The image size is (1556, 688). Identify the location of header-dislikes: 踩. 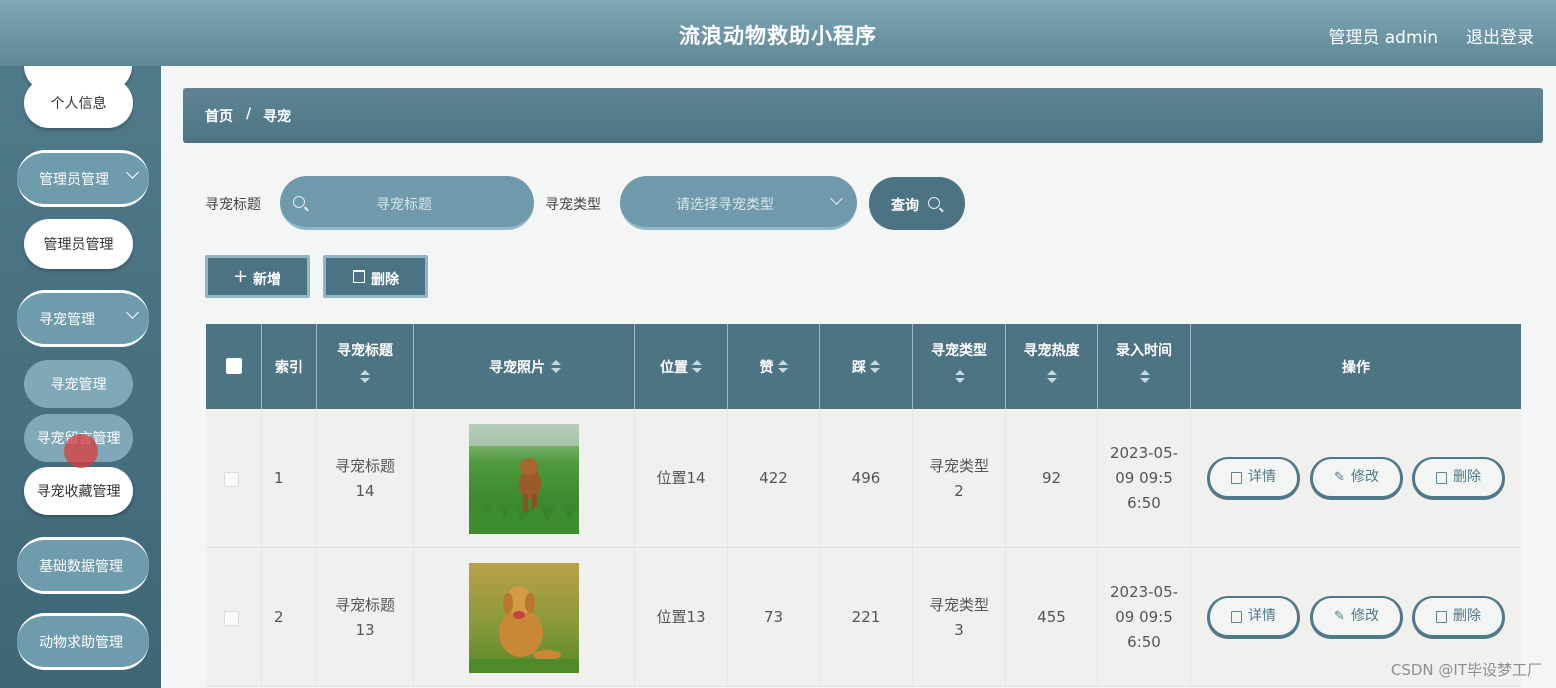
(865, 366).